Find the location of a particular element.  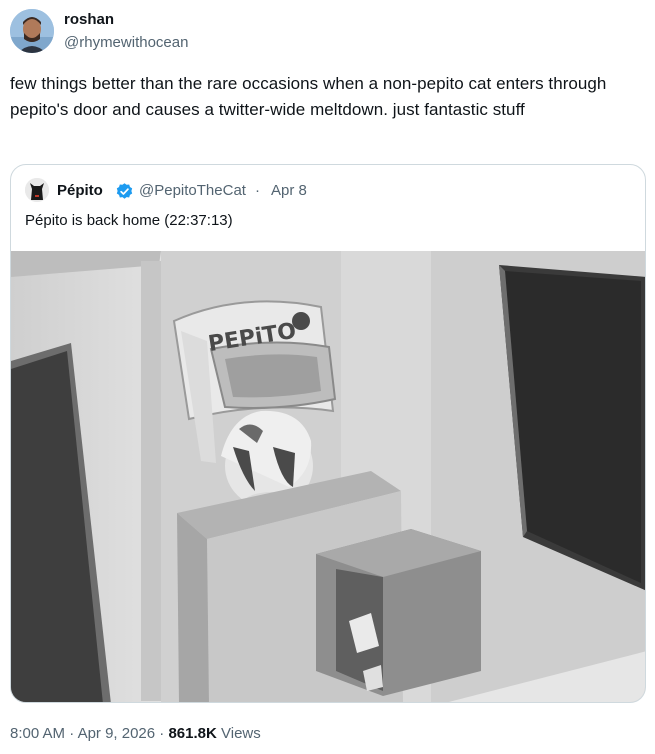

author-avatar is located at coordinates (32, 31).